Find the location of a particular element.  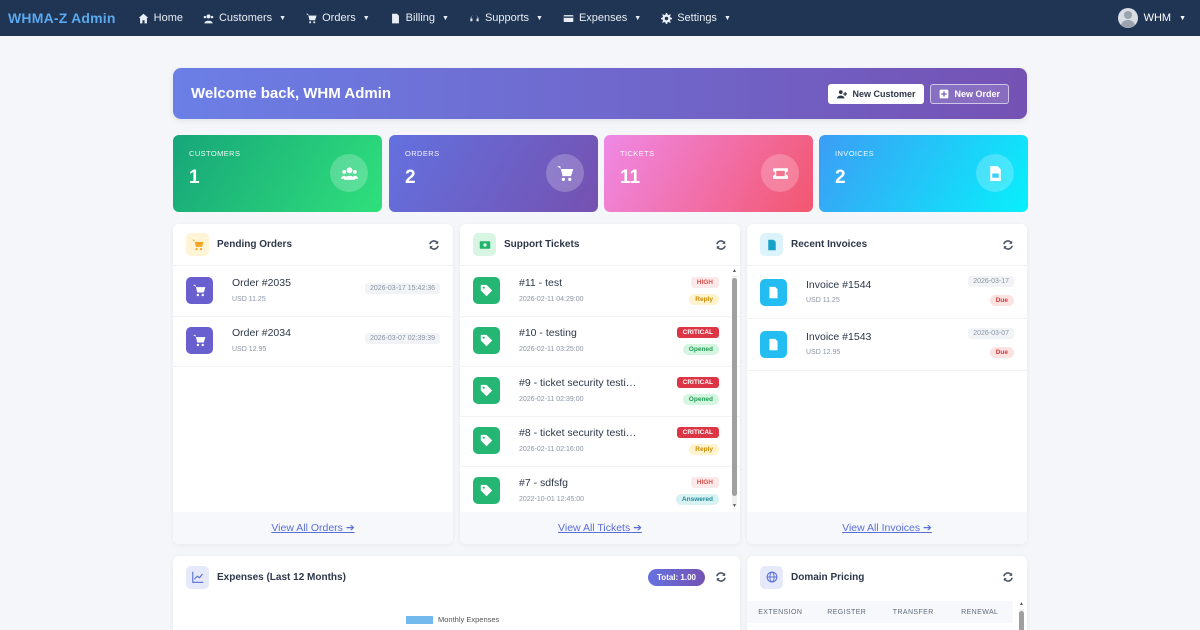

table-header: EXTENSION REGISTER TRANSFER RENEWAL is located at coordinates (880, 612).